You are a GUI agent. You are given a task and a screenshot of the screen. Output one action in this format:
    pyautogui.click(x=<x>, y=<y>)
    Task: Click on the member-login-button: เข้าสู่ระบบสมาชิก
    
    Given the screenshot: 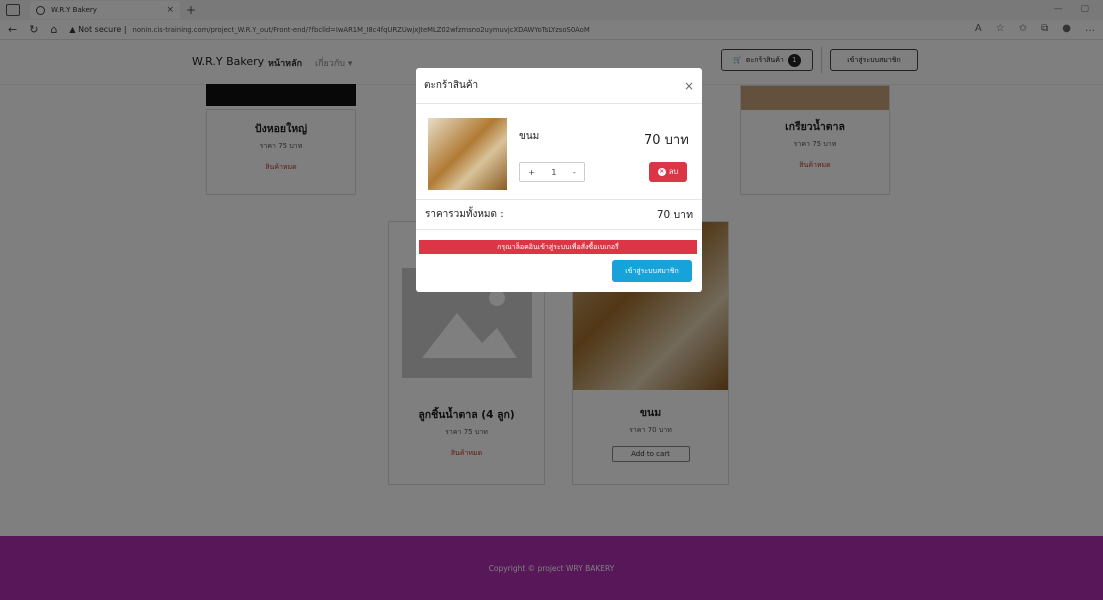 What is the action you would take?
    pyautogui.click(x=652, y=271)
    